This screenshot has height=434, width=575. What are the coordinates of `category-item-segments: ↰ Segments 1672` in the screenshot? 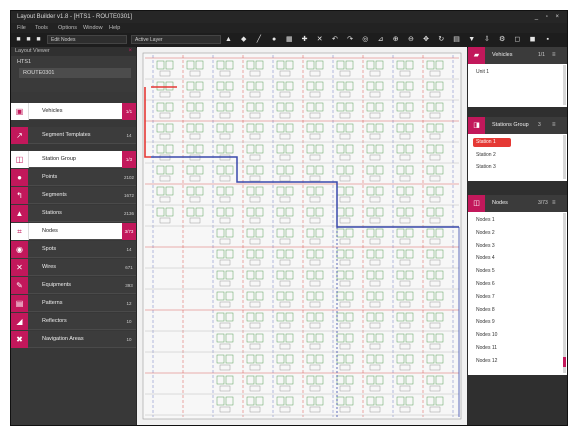 It's located at (73, 195).